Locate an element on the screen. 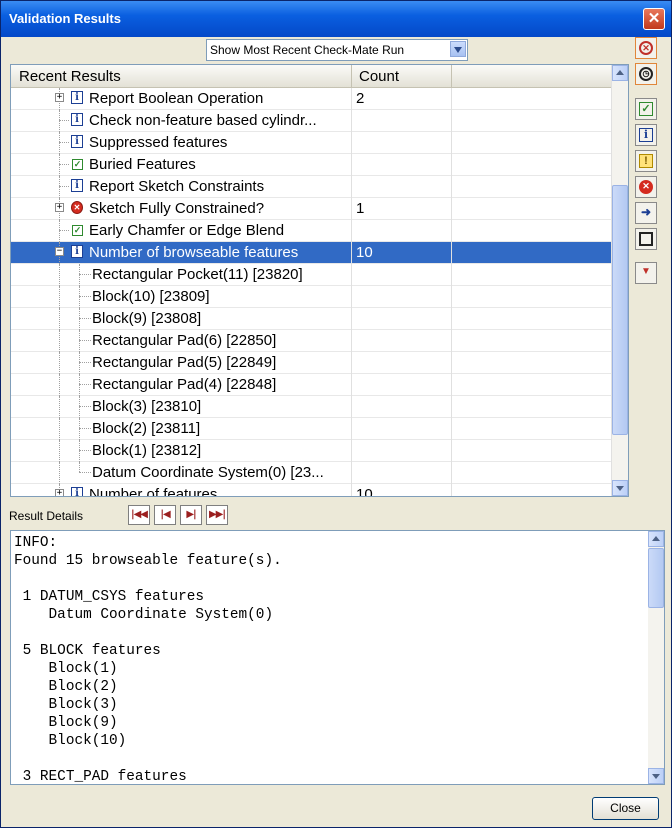 This screenshot has width=672, height=828. tree-child-row: Rectangular Pad(5) [22849] is located at coordinates (311, 363).